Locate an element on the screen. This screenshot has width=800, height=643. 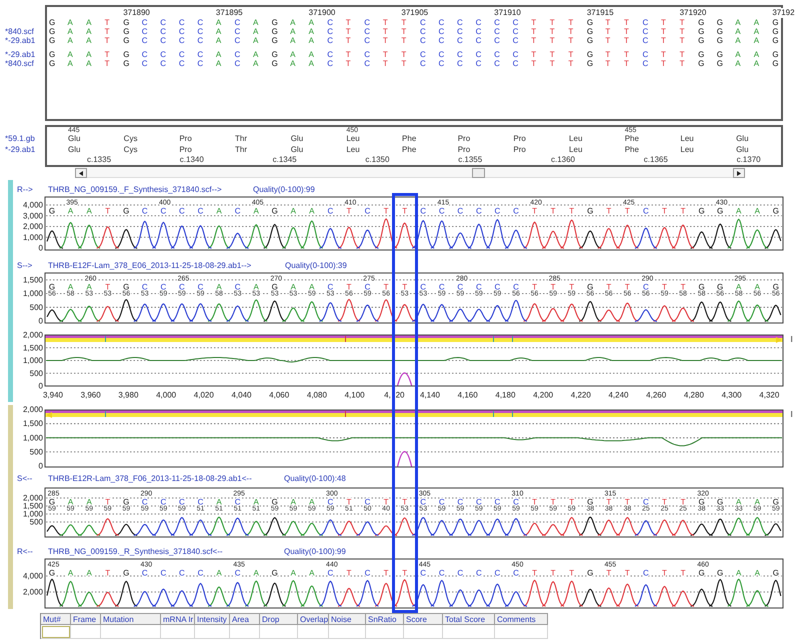
column-header: mRNA Ir is located at coordinates (178, 619).